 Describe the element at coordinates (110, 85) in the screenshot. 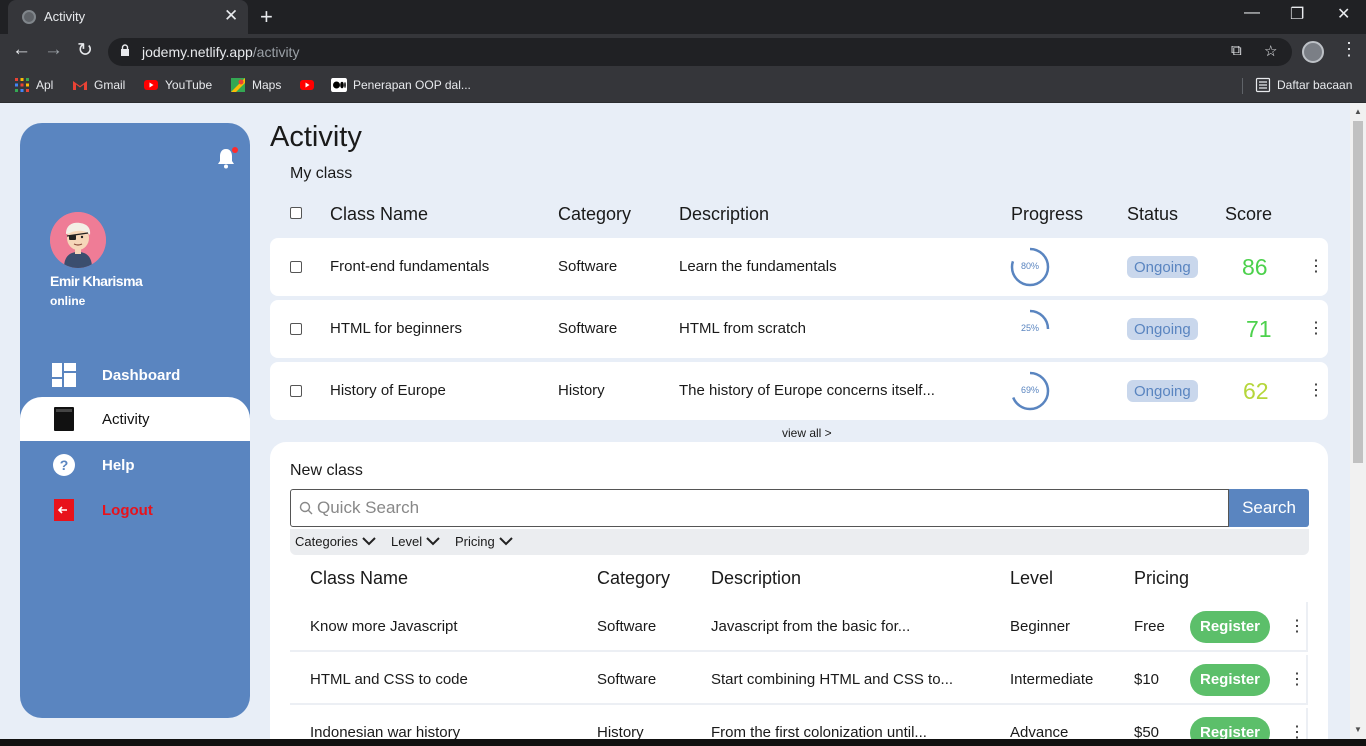

I see `bookmark-label: Gmail` at that location.